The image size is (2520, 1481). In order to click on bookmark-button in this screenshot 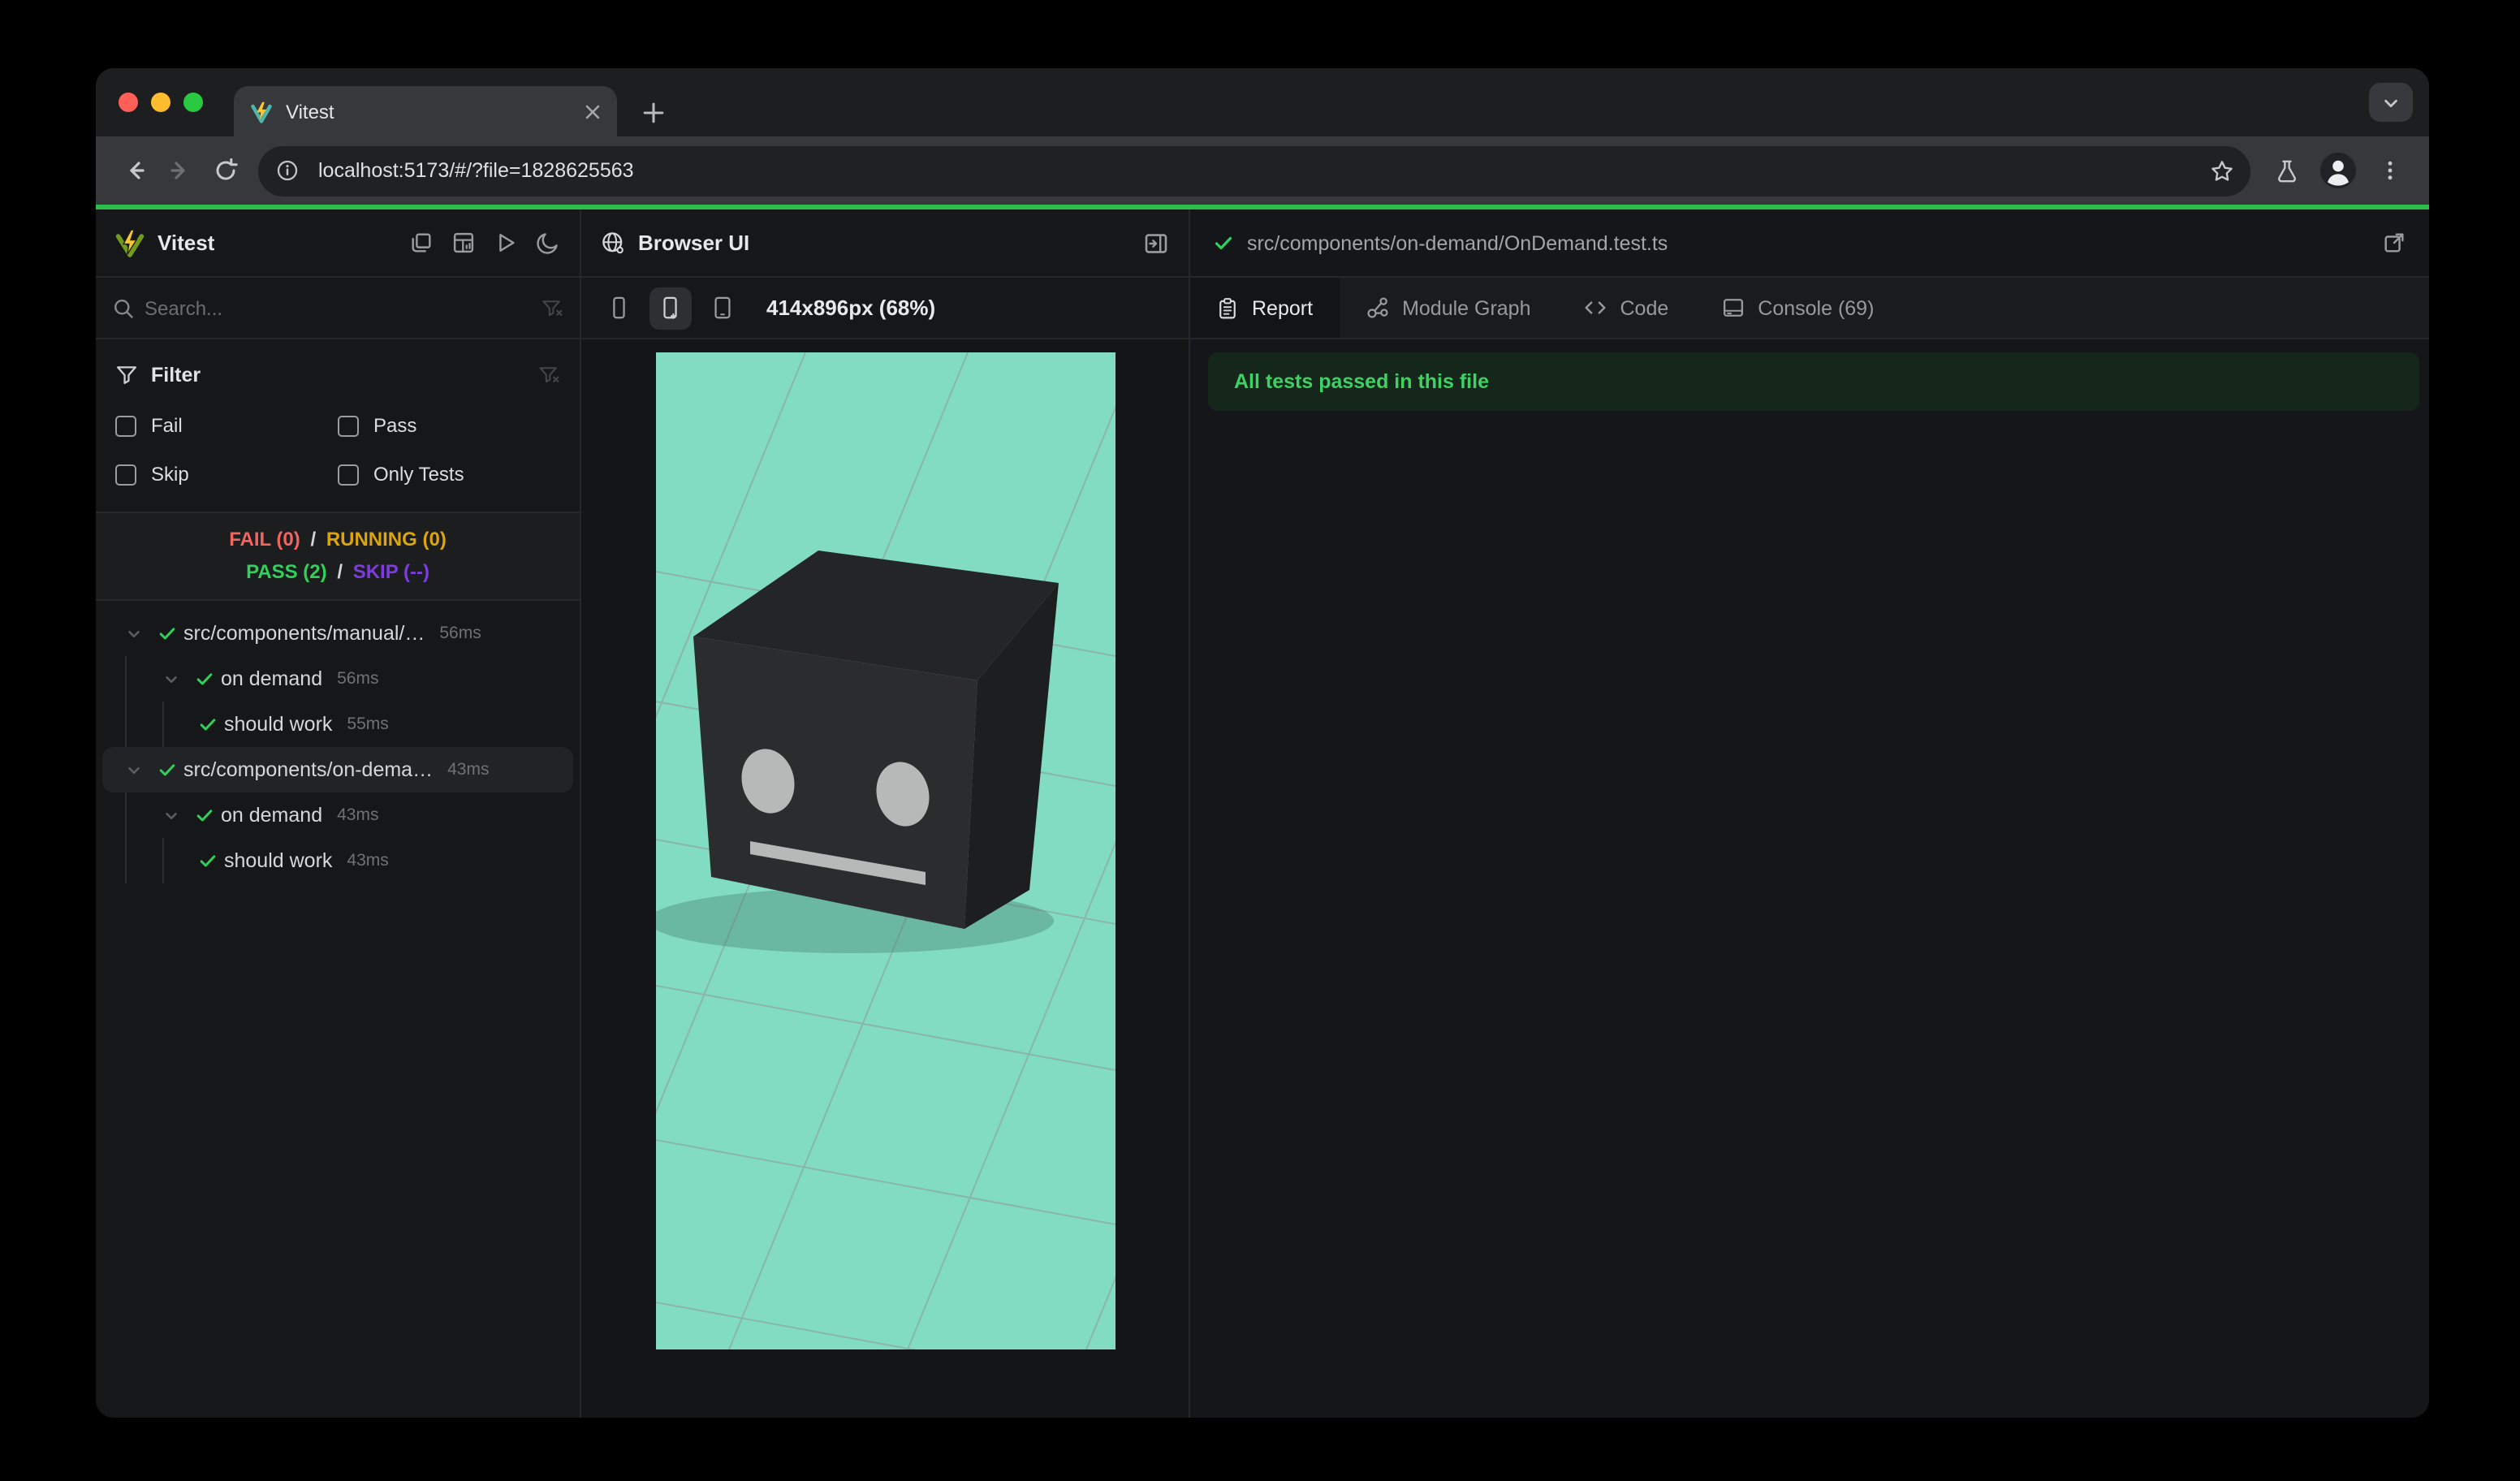, I will do `click(2222, 171)`.